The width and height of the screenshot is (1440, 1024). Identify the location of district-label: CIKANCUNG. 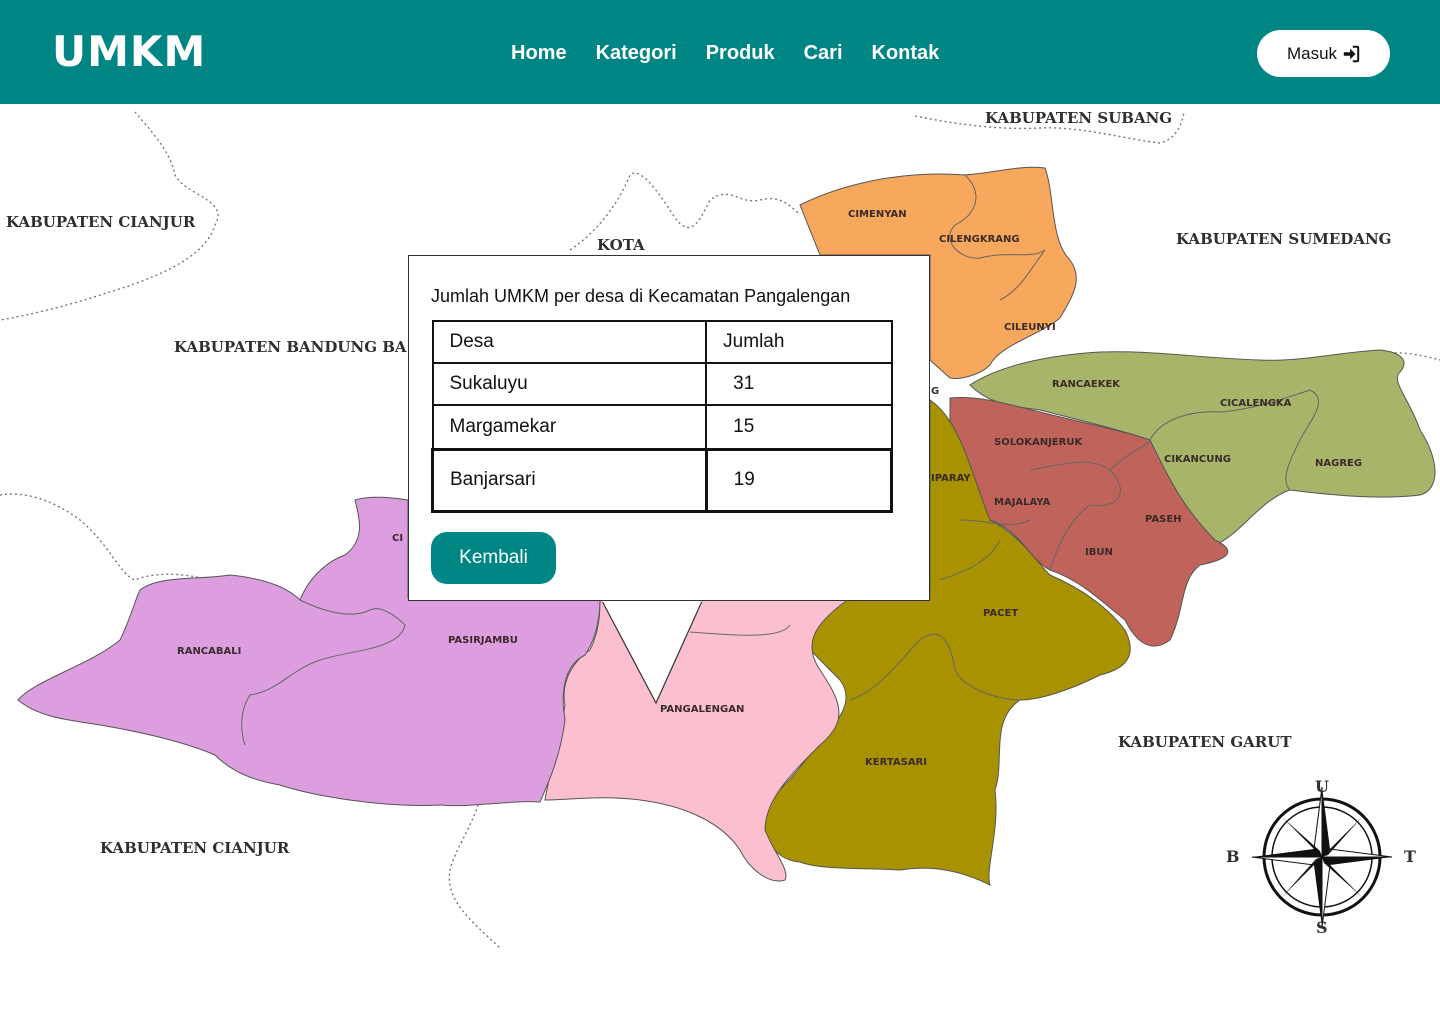
(1197, 459).